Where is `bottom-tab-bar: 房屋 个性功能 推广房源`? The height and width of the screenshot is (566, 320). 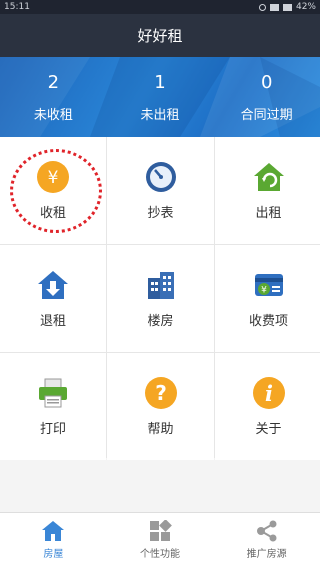 bottom-tab-bar: 房屋 个性功能 推广房源 is located at coordinates (160, 539).